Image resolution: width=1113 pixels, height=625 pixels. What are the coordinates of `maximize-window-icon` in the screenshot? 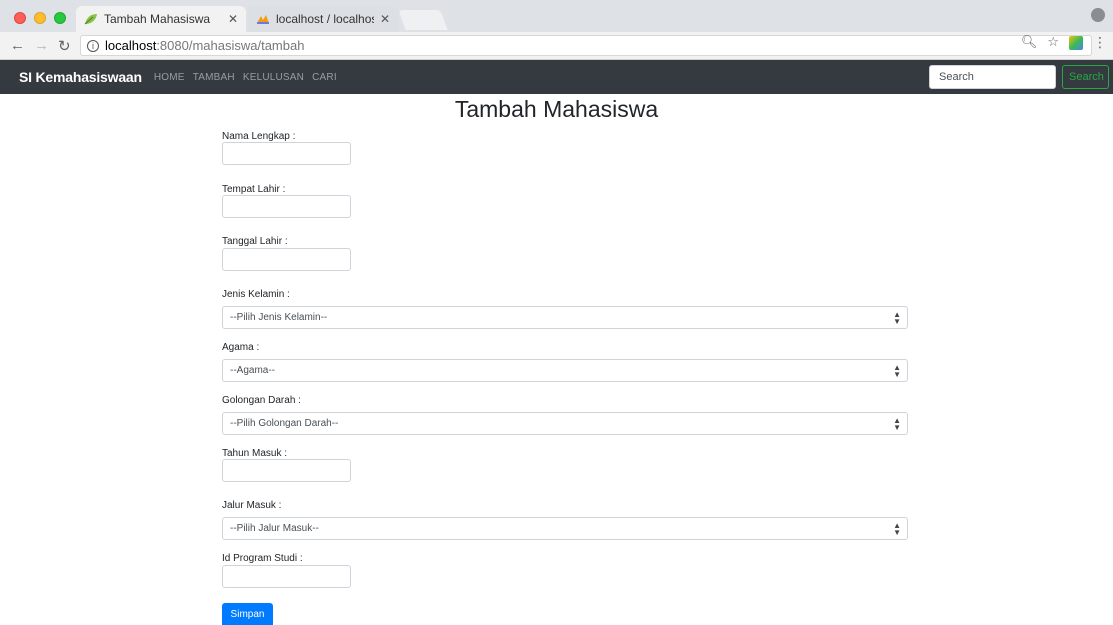 It's located at (60, 18).